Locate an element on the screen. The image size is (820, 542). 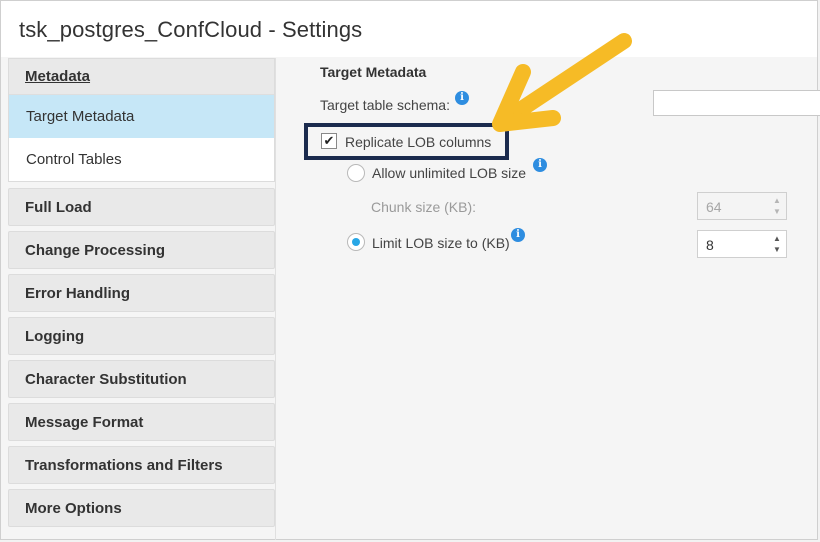
sidebar-item-change-processing: Change Processing is located at coordinates (141, 250).